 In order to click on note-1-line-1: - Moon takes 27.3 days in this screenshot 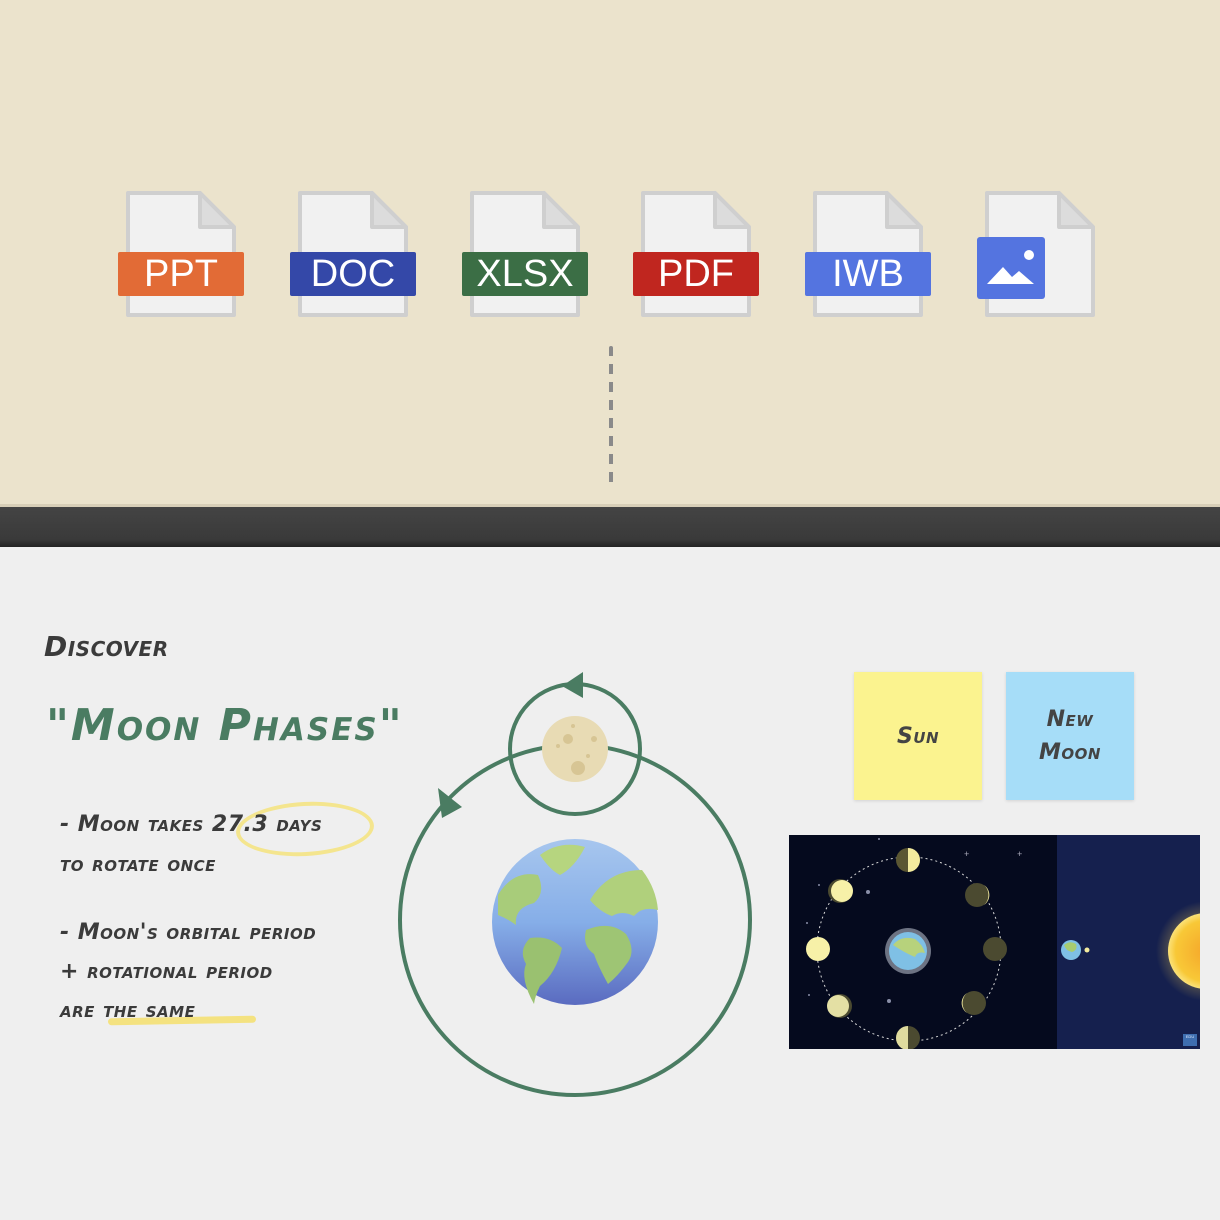, I will do `click(191, 824)`.